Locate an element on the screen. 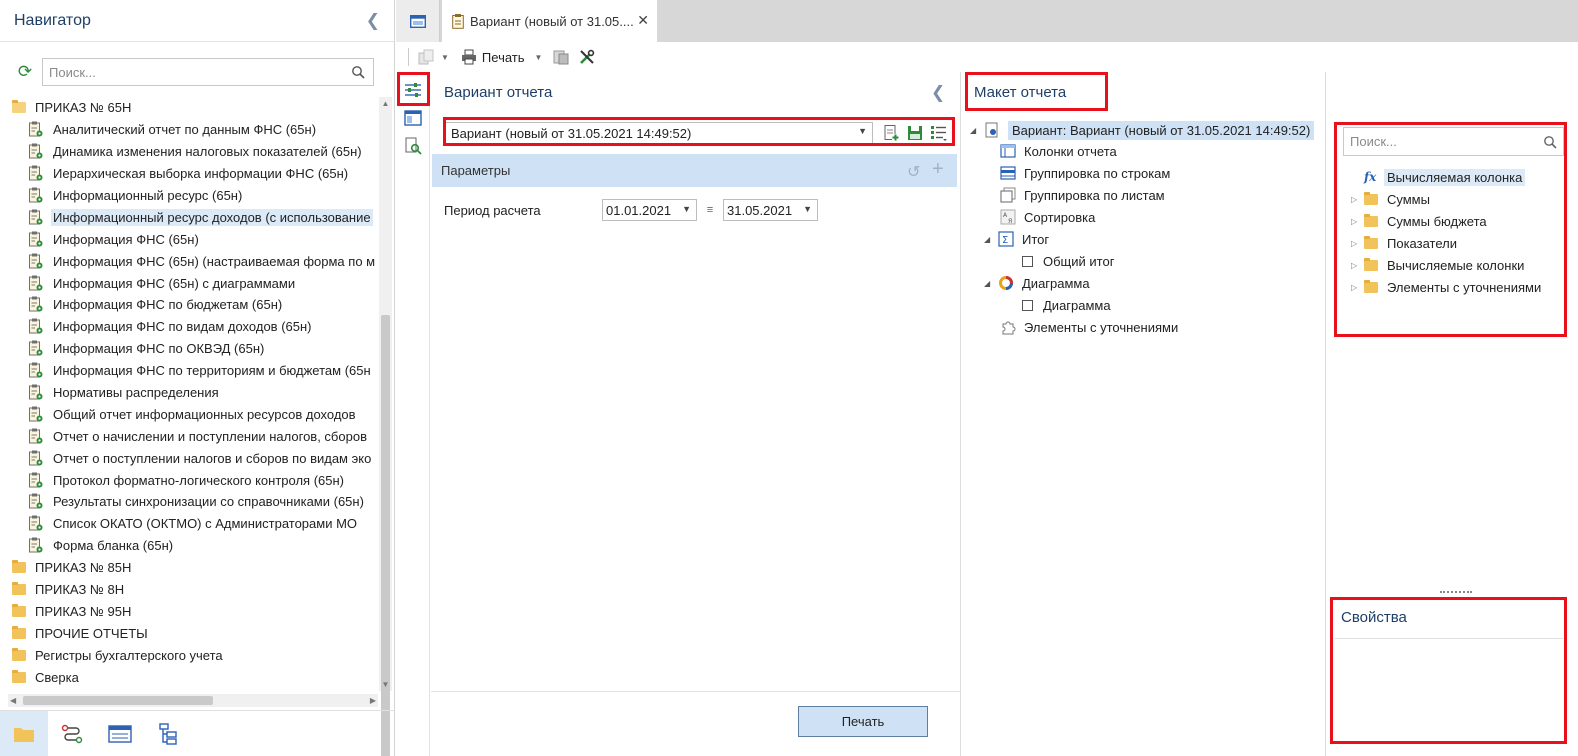  copy-disabled-icon is located at coordinates (426, 57).